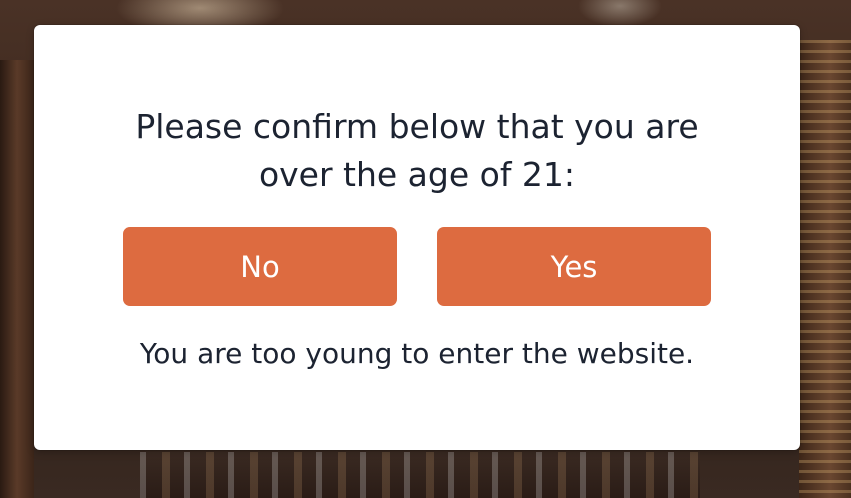 The width and height of the screenshot is (851, 498). Describe the element at coordinates (260, 266) in the screenshot. I see `no-button: No` at that location.